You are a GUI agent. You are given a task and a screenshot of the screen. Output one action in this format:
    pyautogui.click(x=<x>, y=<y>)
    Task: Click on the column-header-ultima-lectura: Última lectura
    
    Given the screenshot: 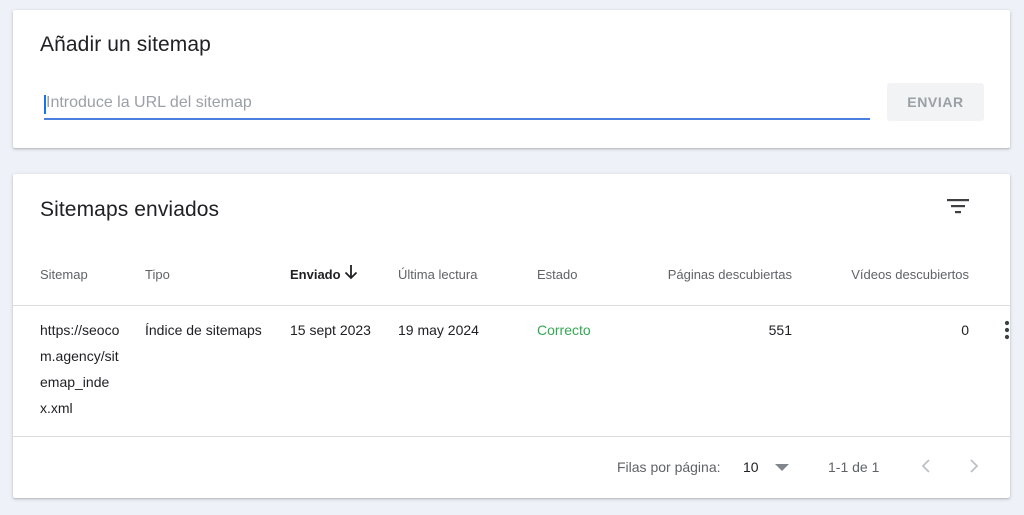 What is the action you would take?
    pyautogui.click(x=437, y=274)
    